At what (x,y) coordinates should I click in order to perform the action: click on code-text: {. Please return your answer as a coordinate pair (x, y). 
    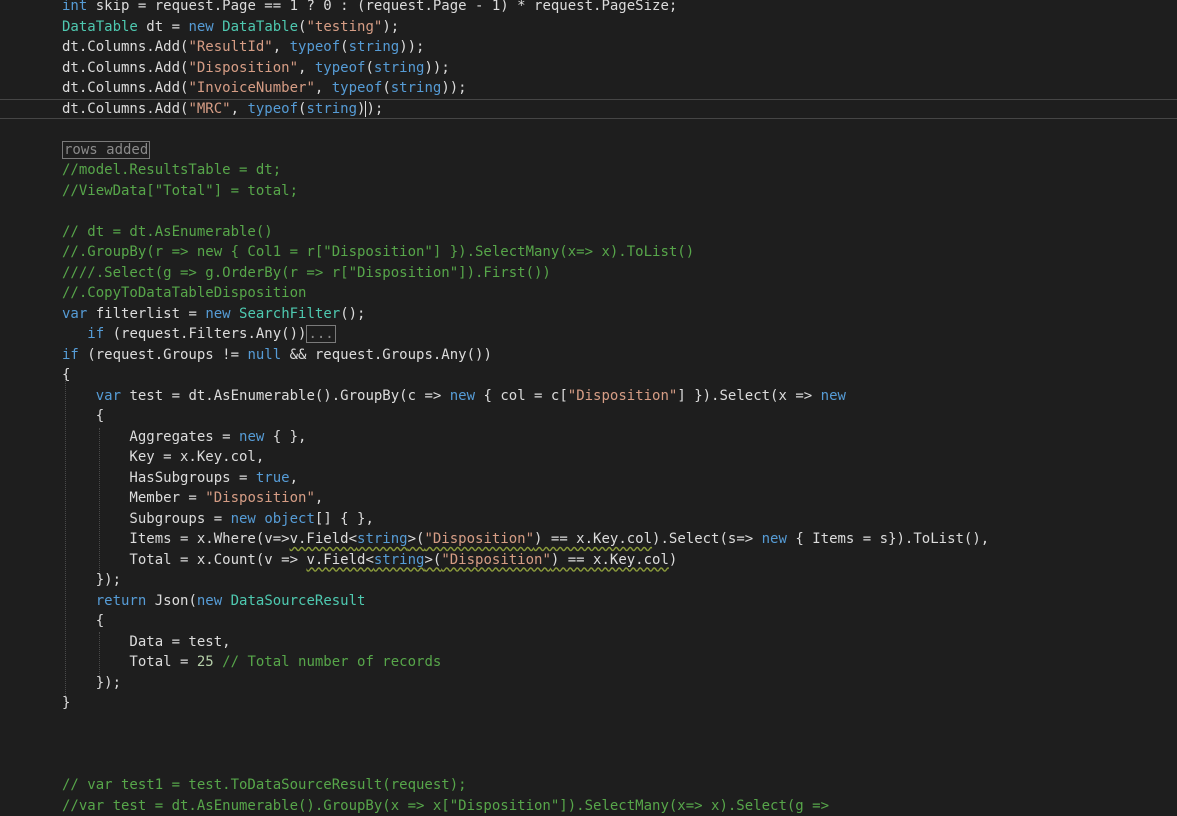
    Looking at the image, I should click on (66, 375).